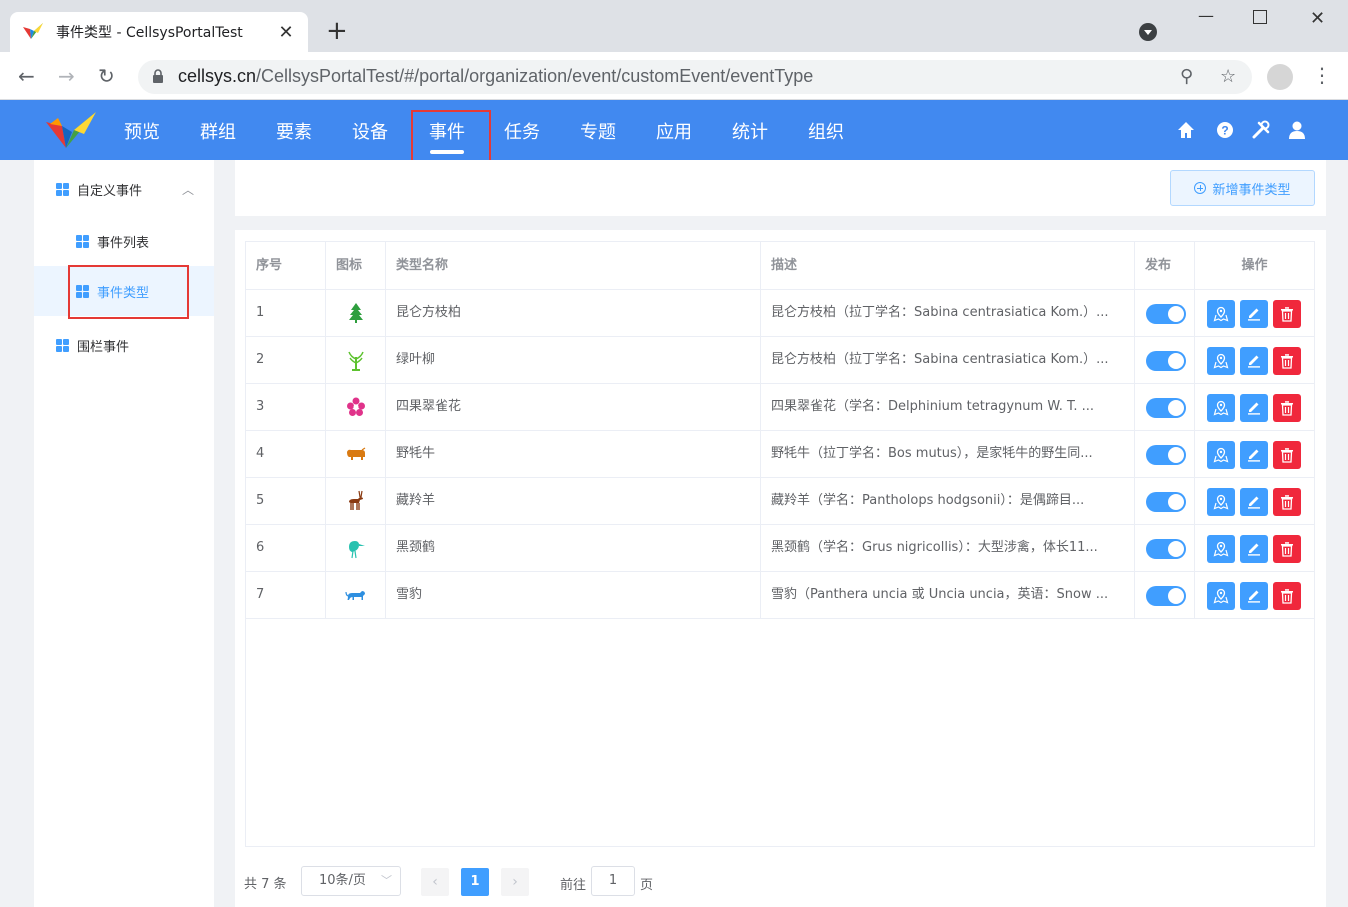 The height and width of the screenshot is (907, 1348). I want to click on nav-highlight-box, so click(451, 137).